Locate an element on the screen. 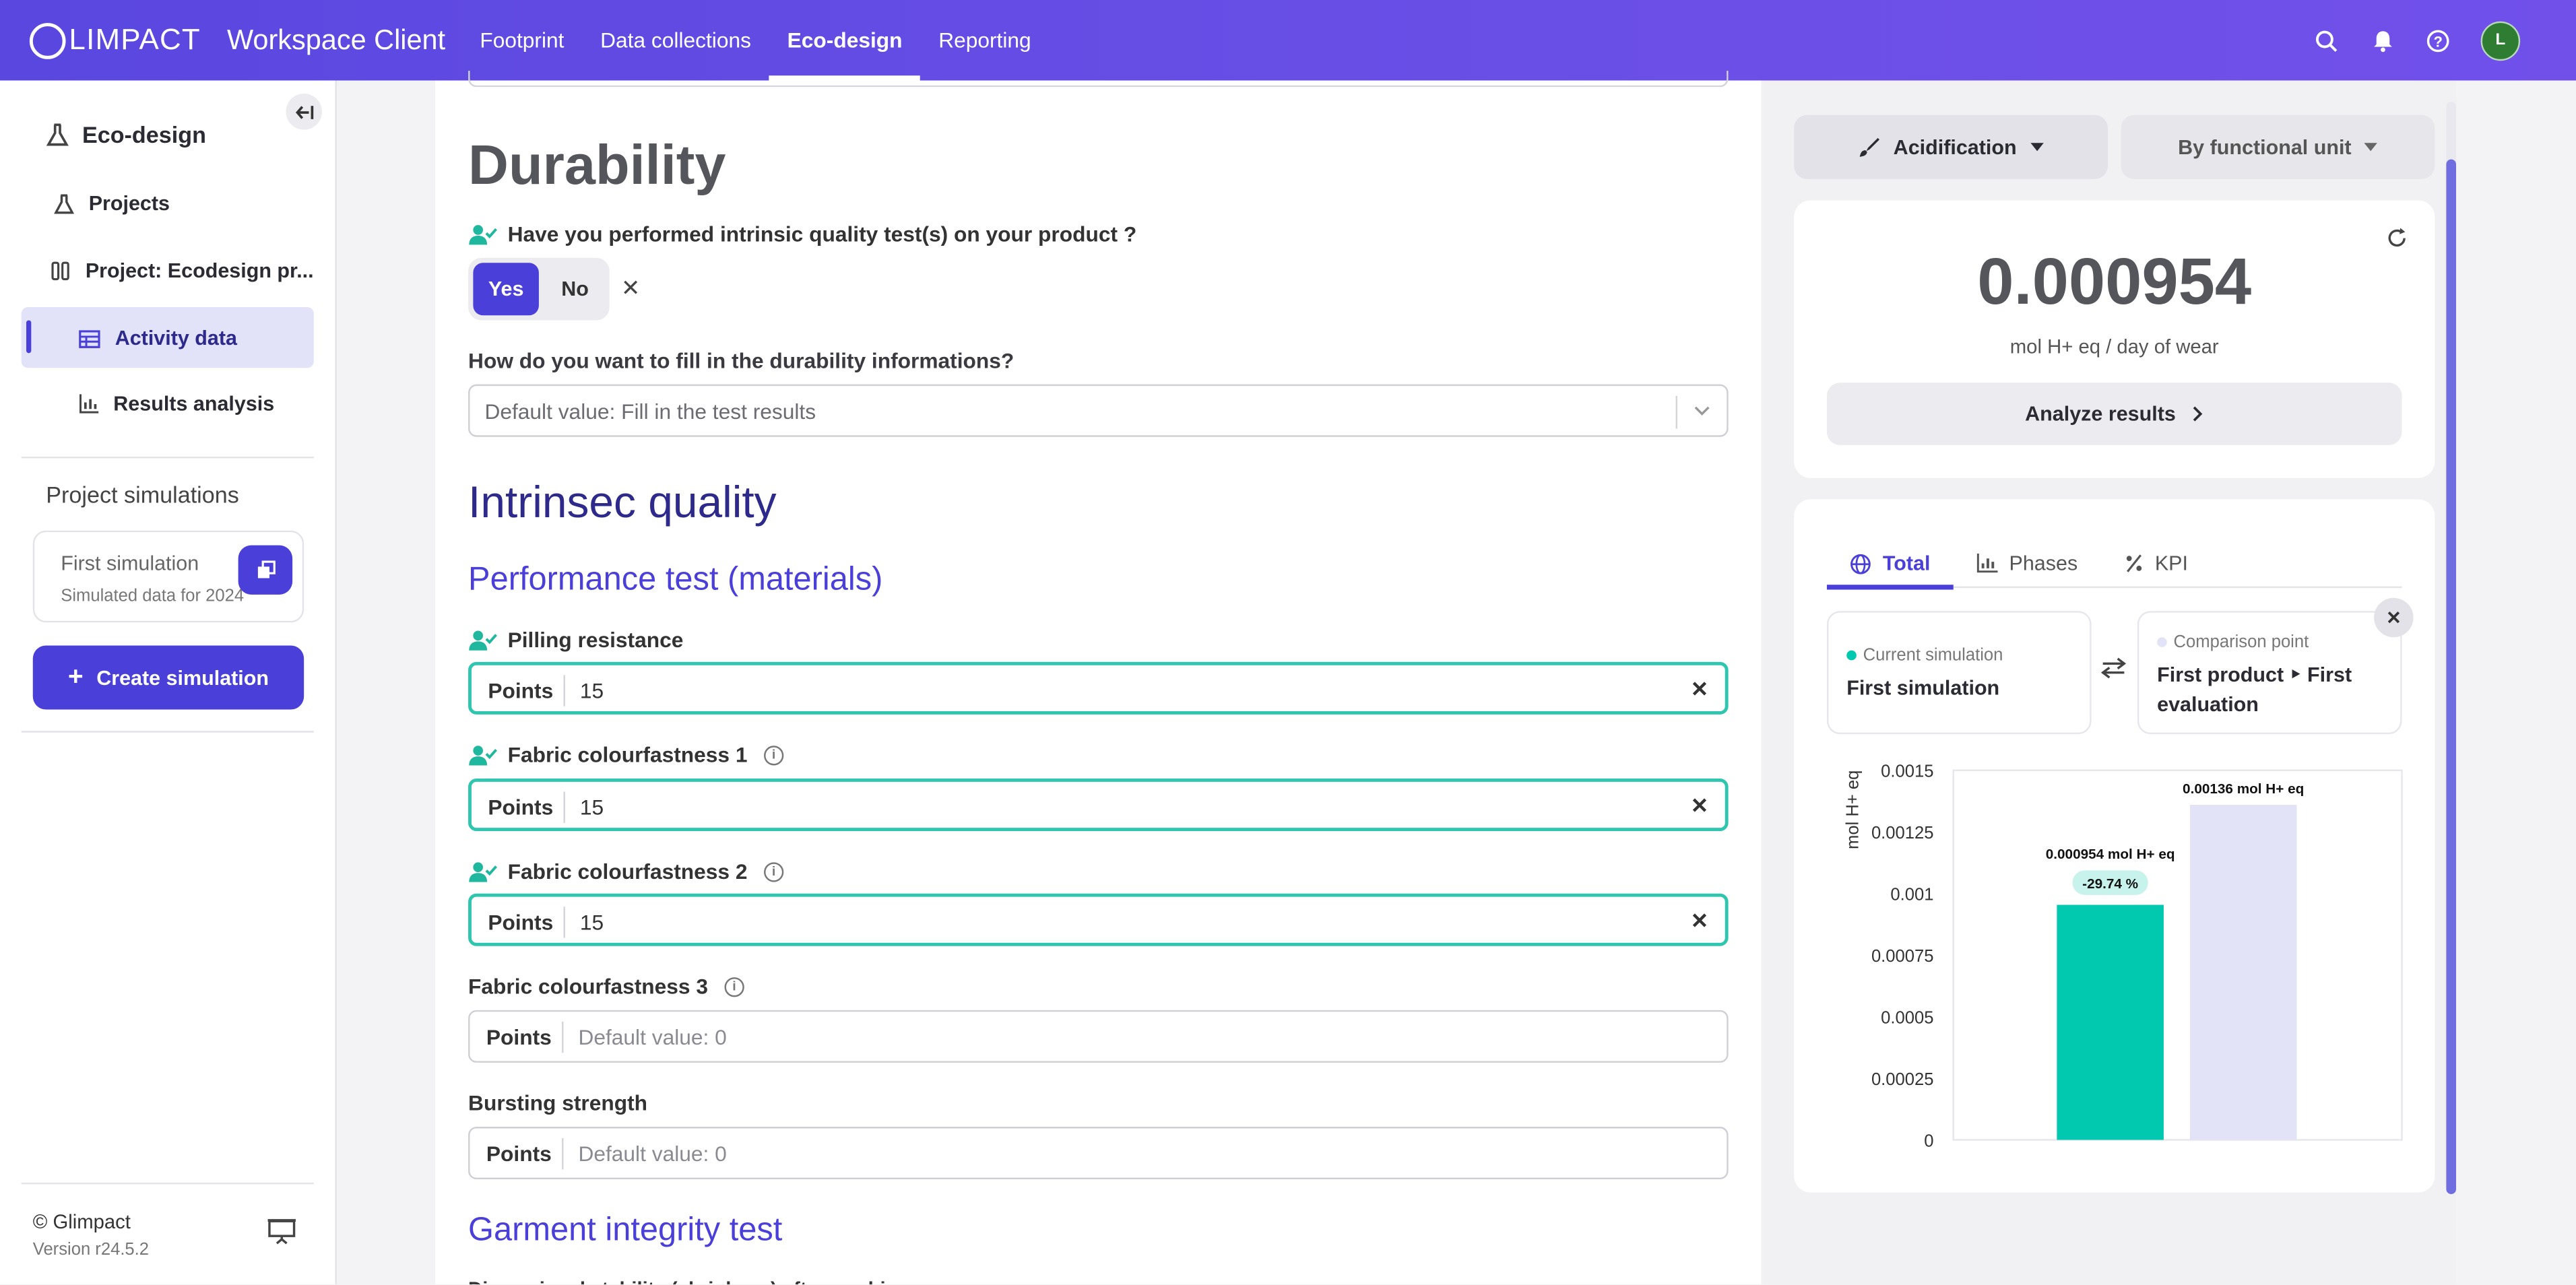 This screenshot has height=1285, width=2576. search-icon is located at coordinates (2326, 40).